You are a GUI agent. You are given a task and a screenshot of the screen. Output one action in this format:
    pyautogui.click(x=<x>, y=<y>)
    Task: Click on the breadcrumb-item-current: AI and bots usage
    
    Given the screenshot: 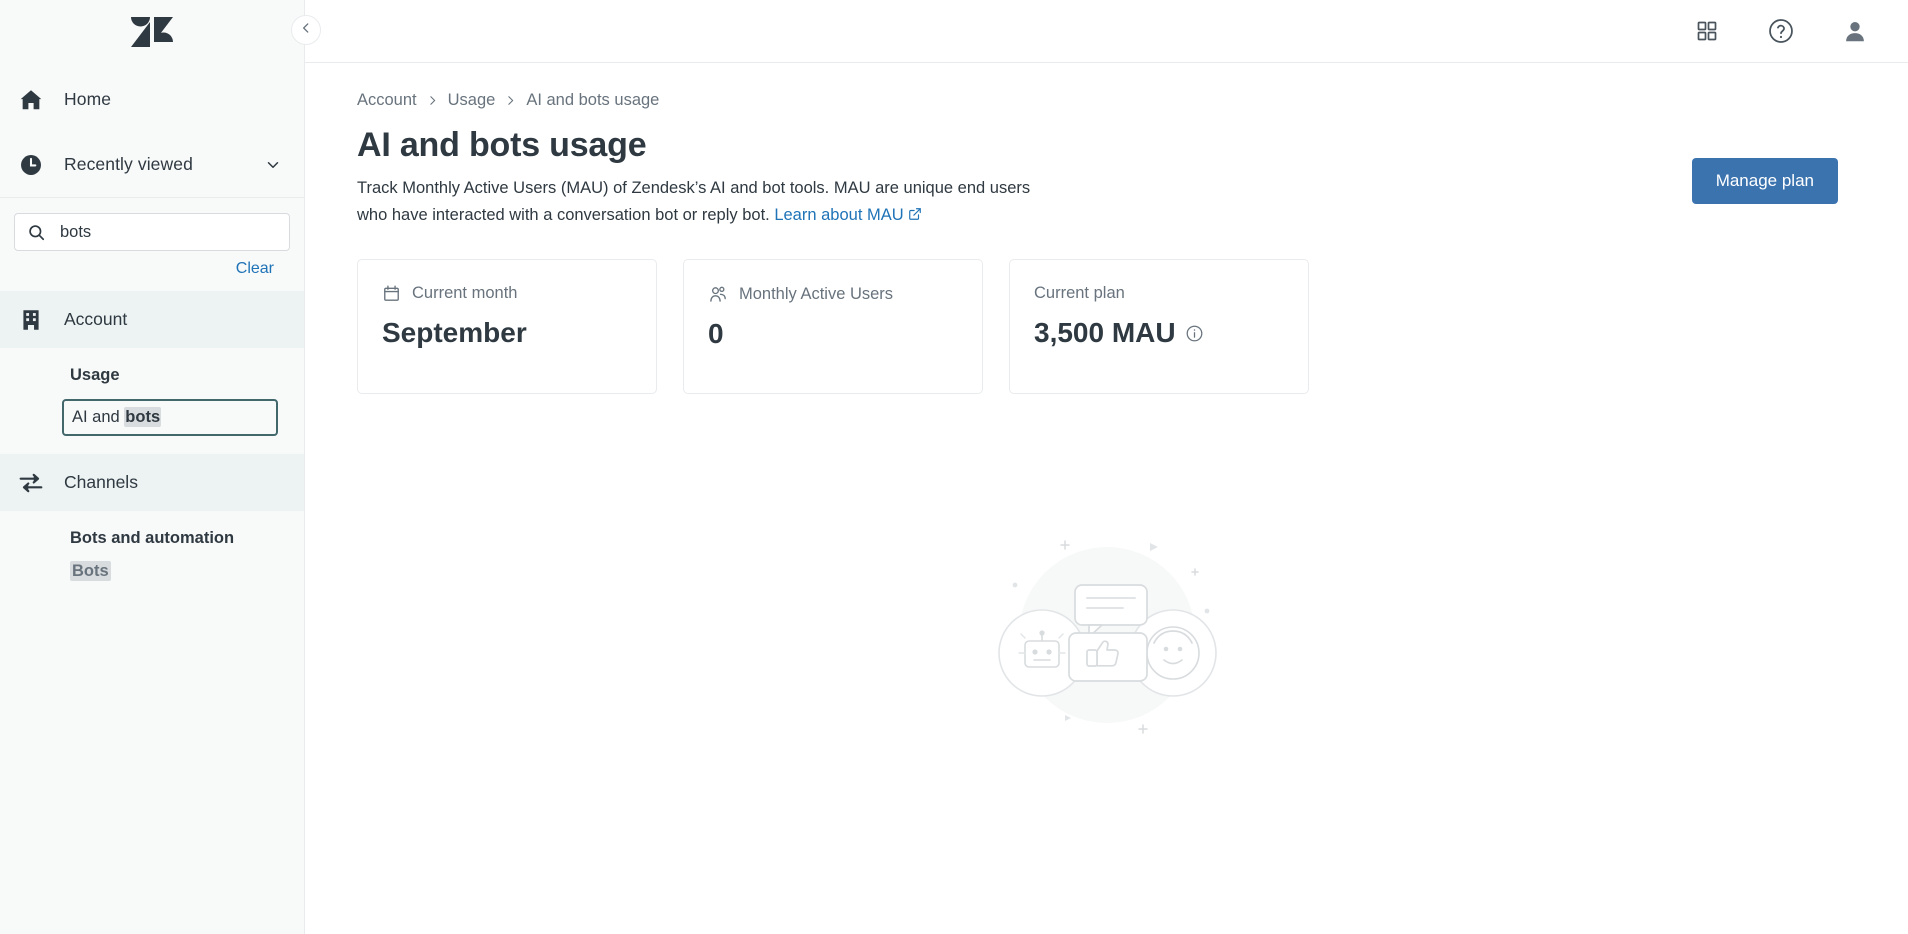 What is the action you would take?
    pyautogui.click(x=593, y=100)
    